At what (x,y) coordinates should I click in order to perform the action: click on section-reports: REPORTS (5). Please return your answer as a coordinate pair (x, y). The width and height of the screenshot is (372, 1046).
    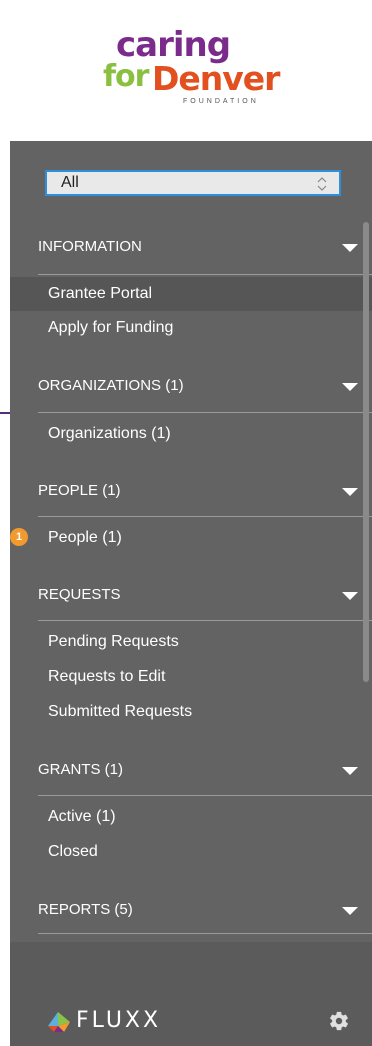
    Looking at the image, I should click on (191, 911).